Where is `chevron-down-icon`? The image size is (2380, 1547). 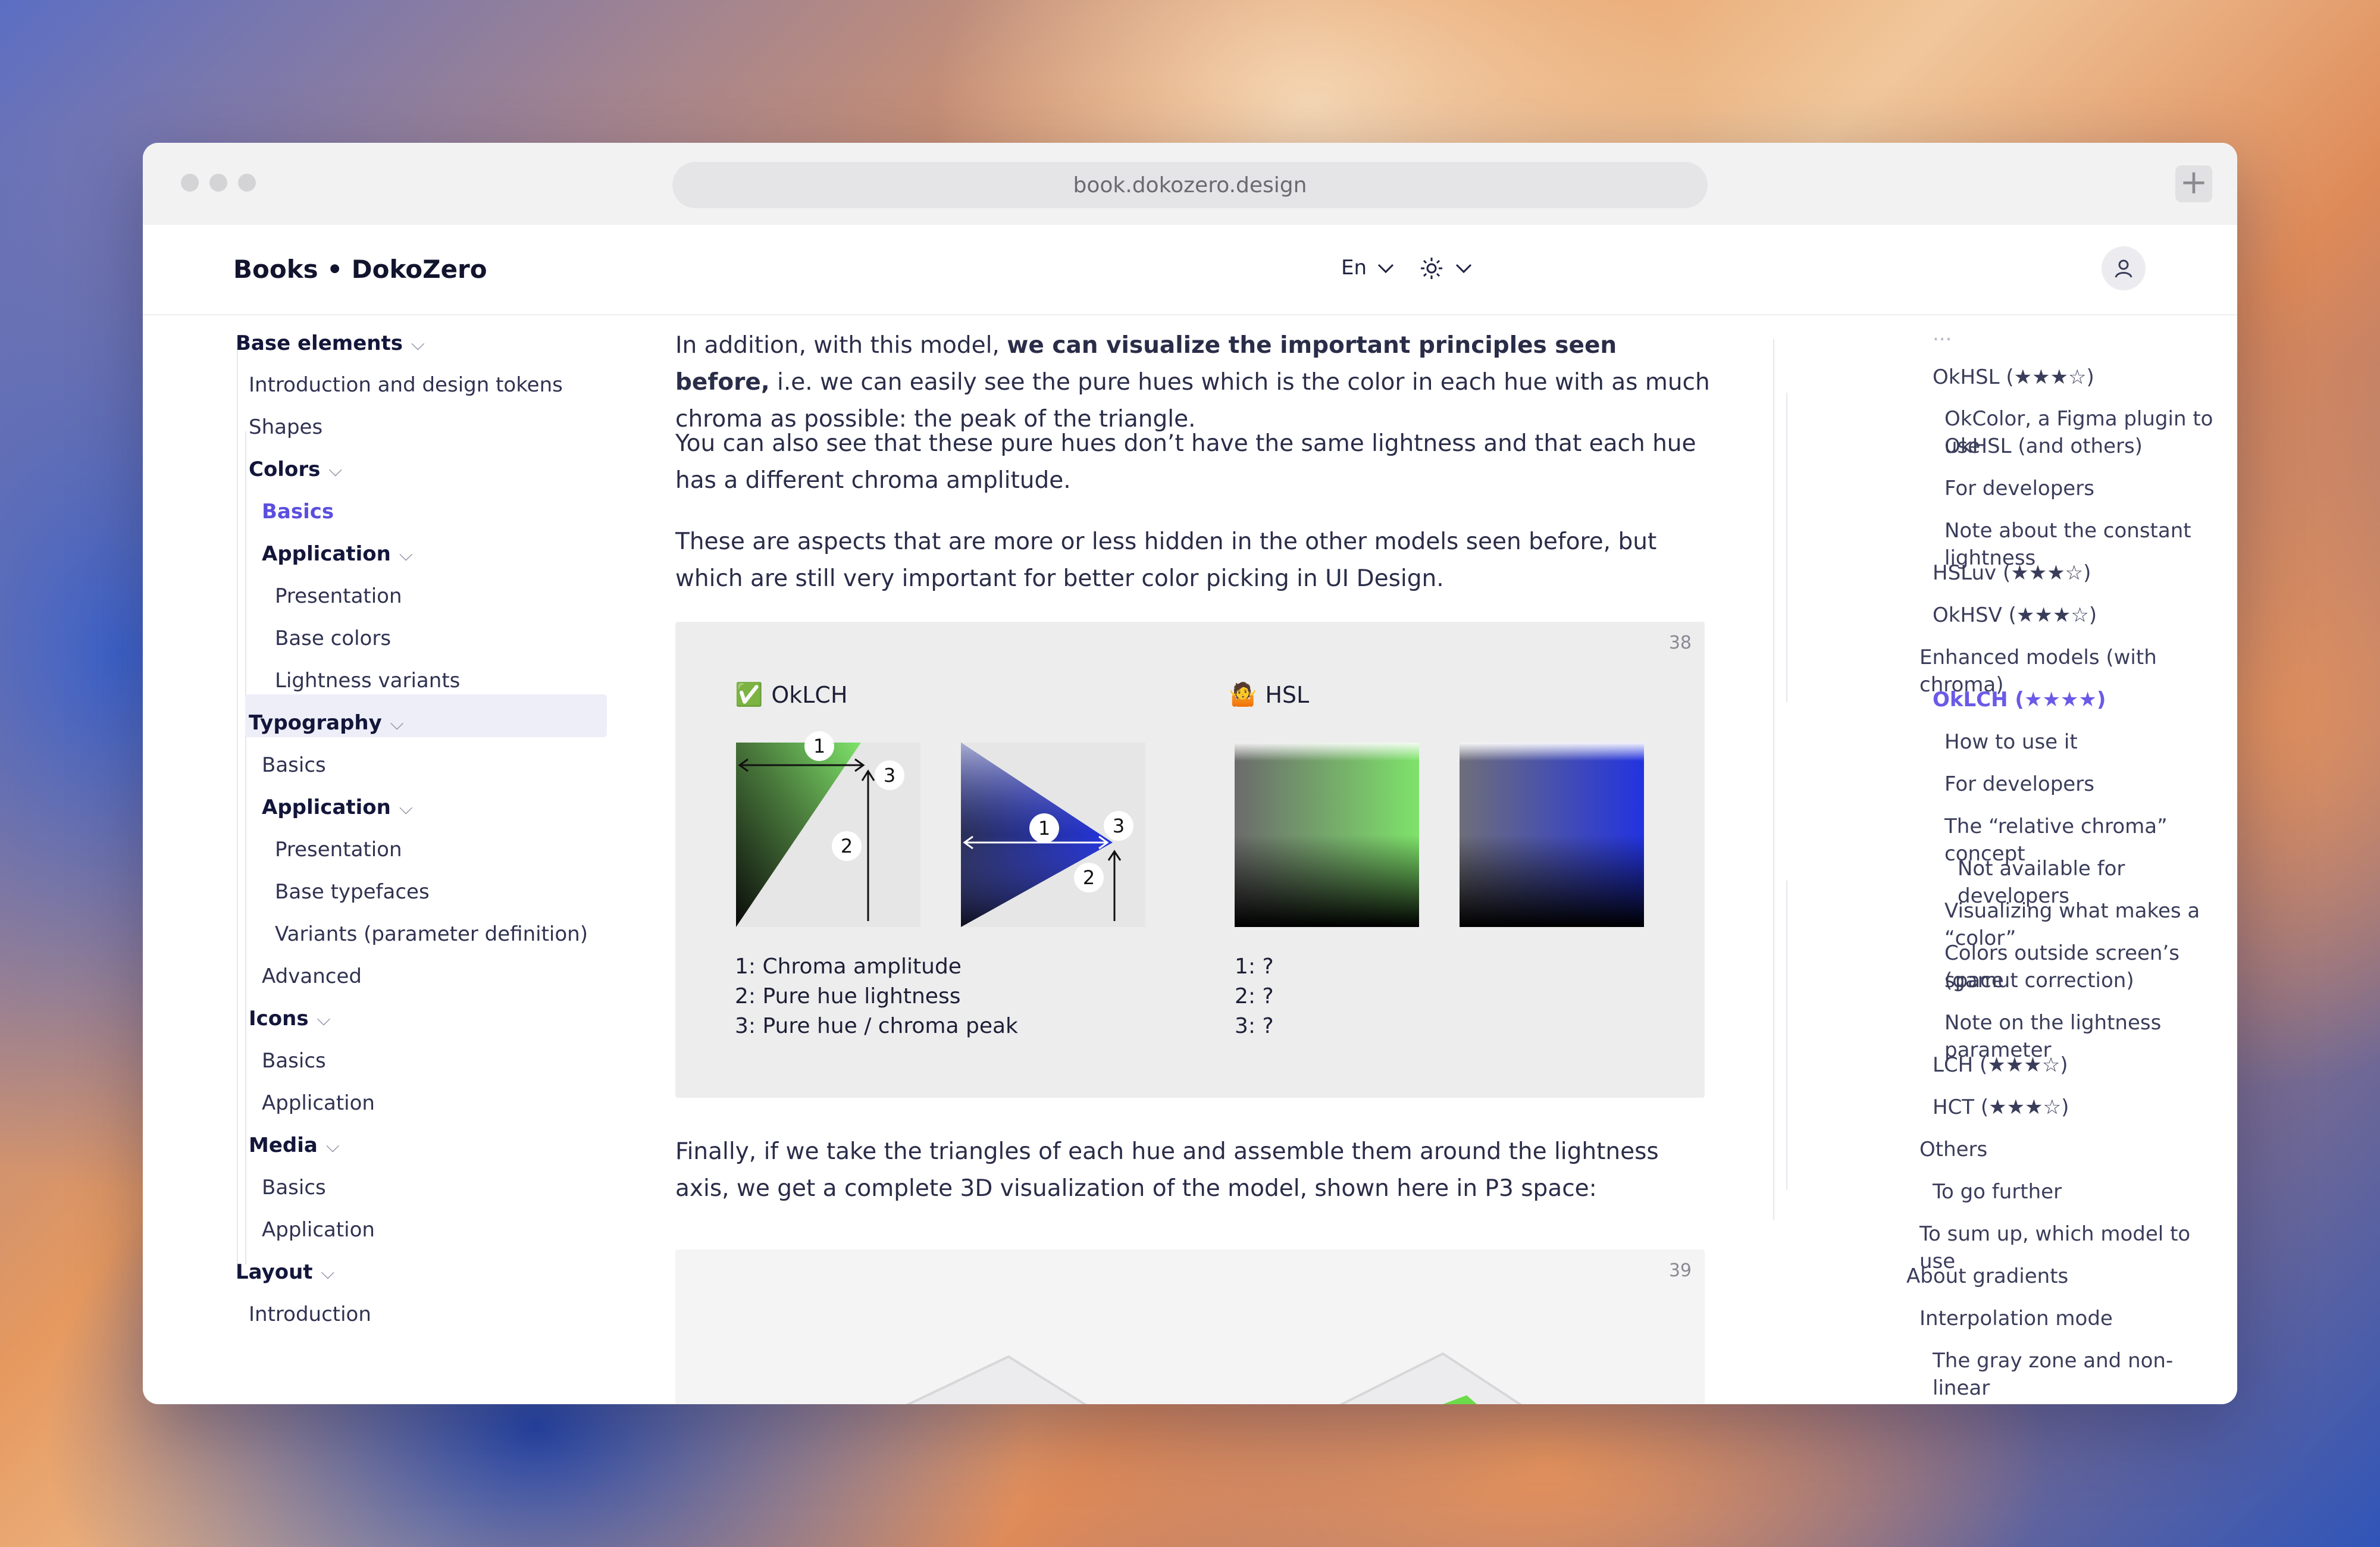 chevron-down-icon is located at coordinates (1463, 269).